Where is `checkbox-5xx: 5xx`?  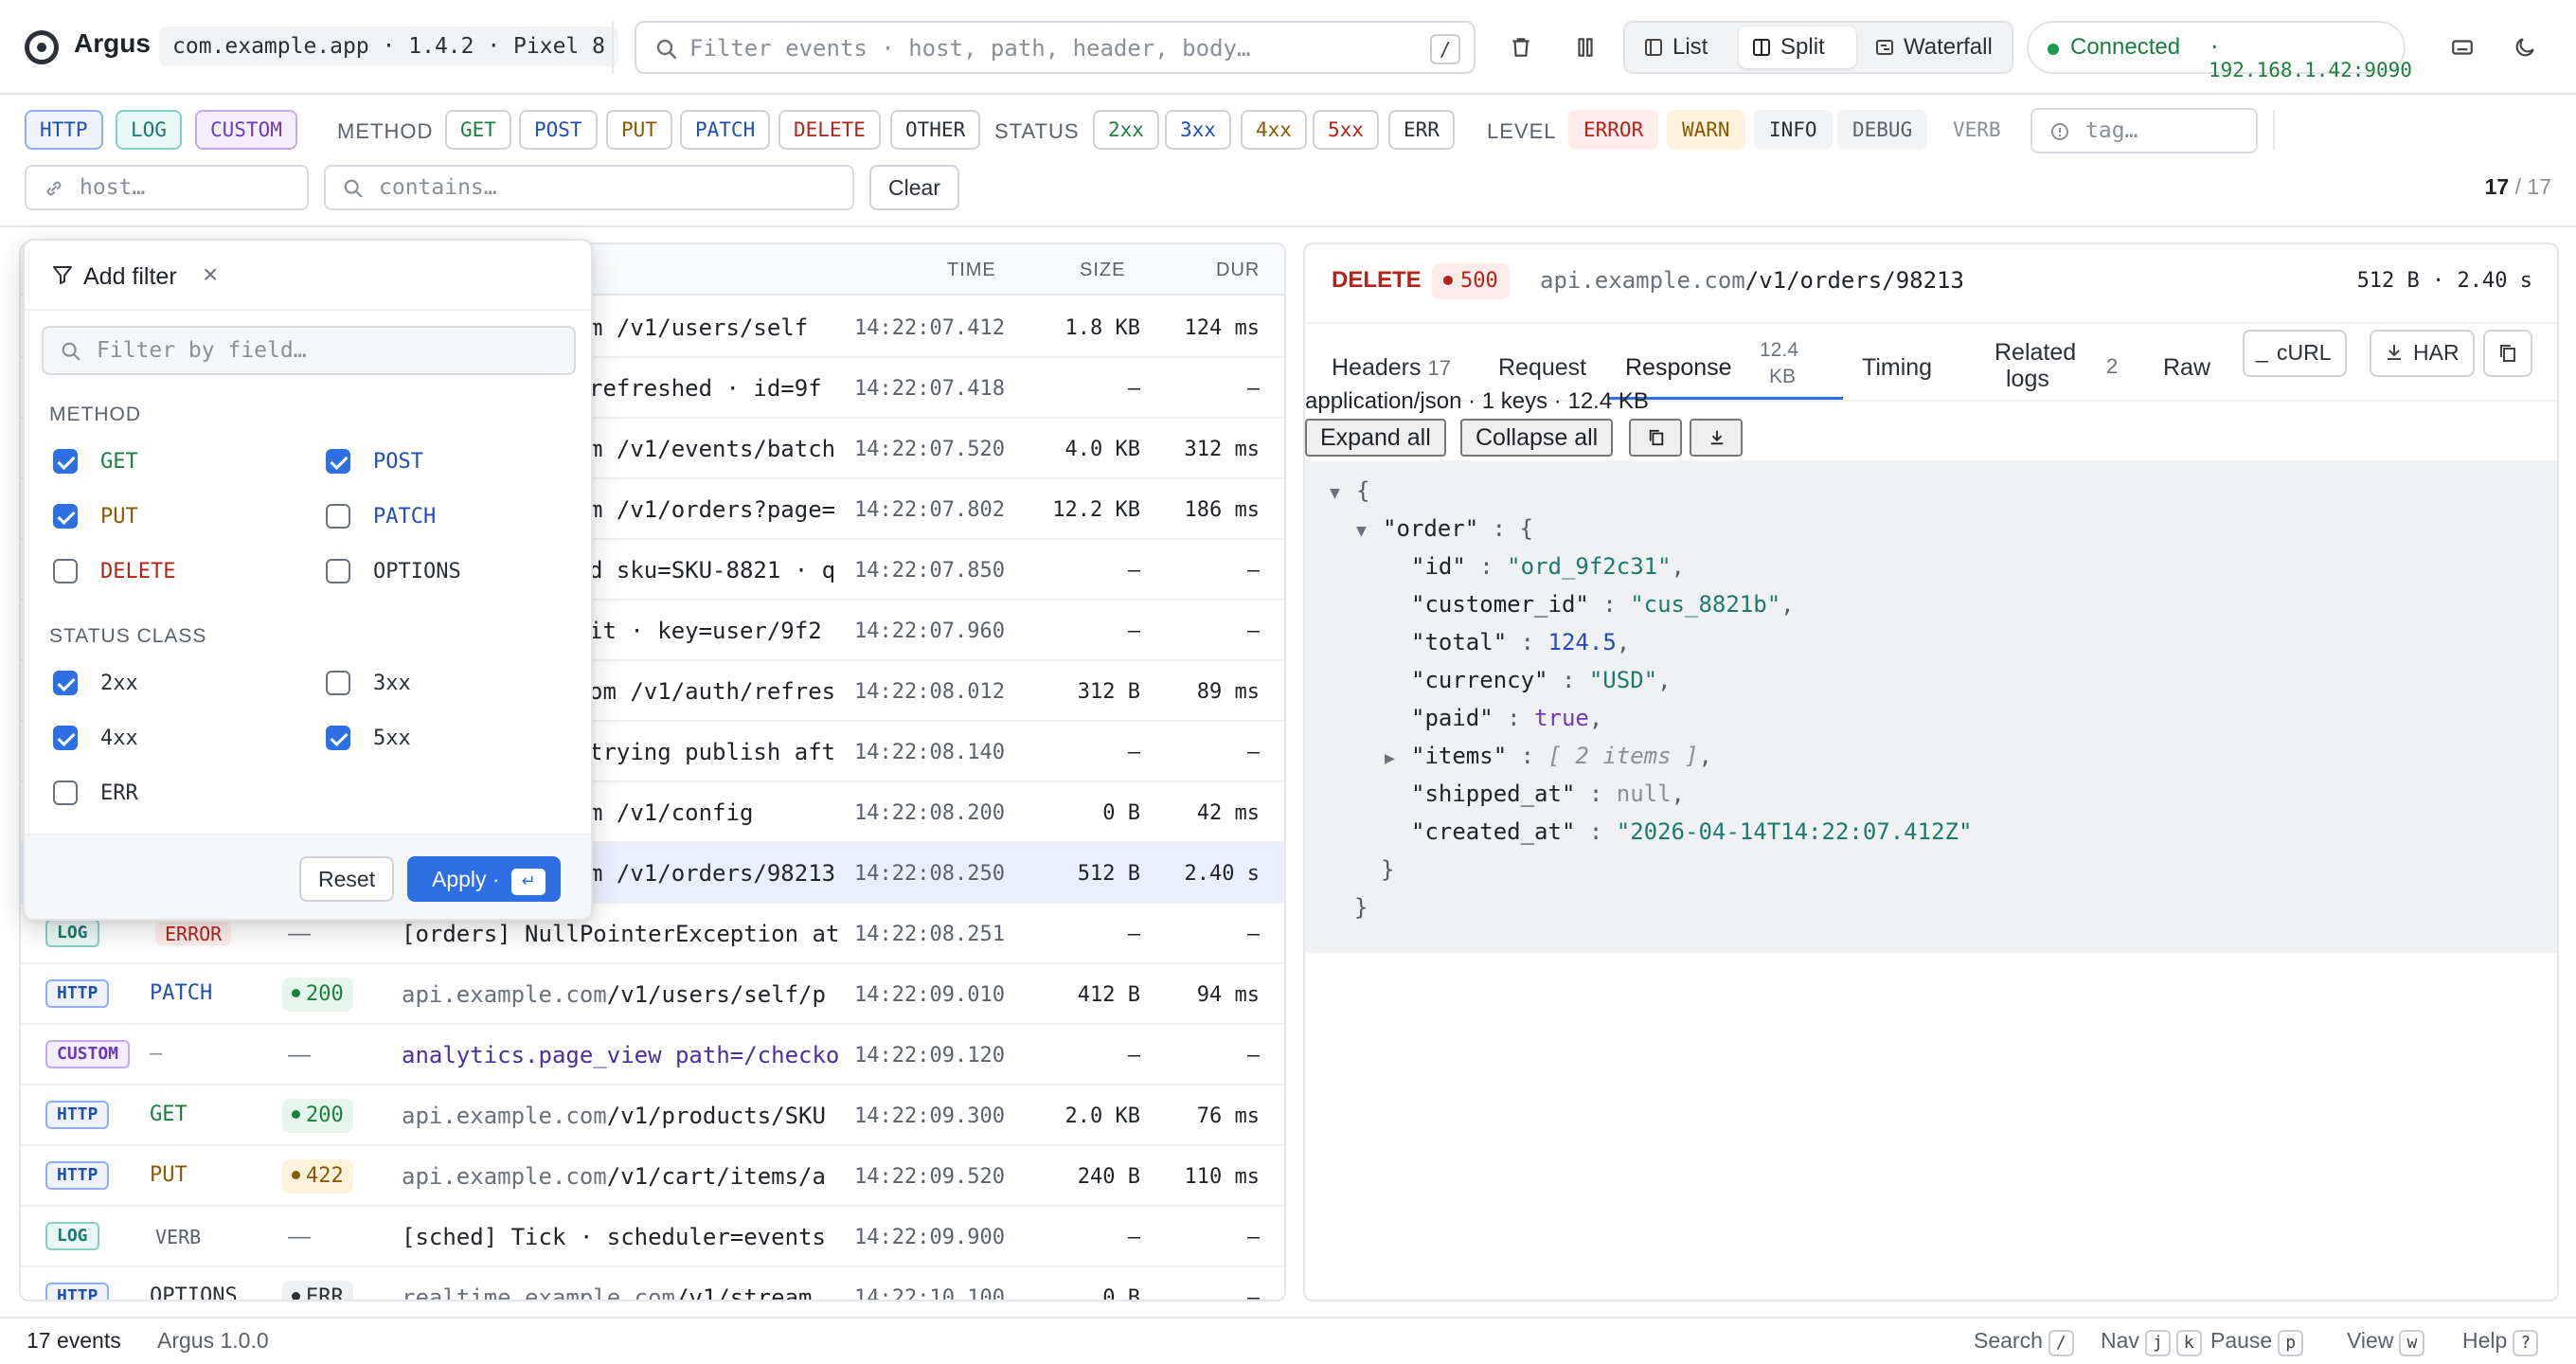 checkbox-5xx: 5xx is located at coordinates (449, 740).